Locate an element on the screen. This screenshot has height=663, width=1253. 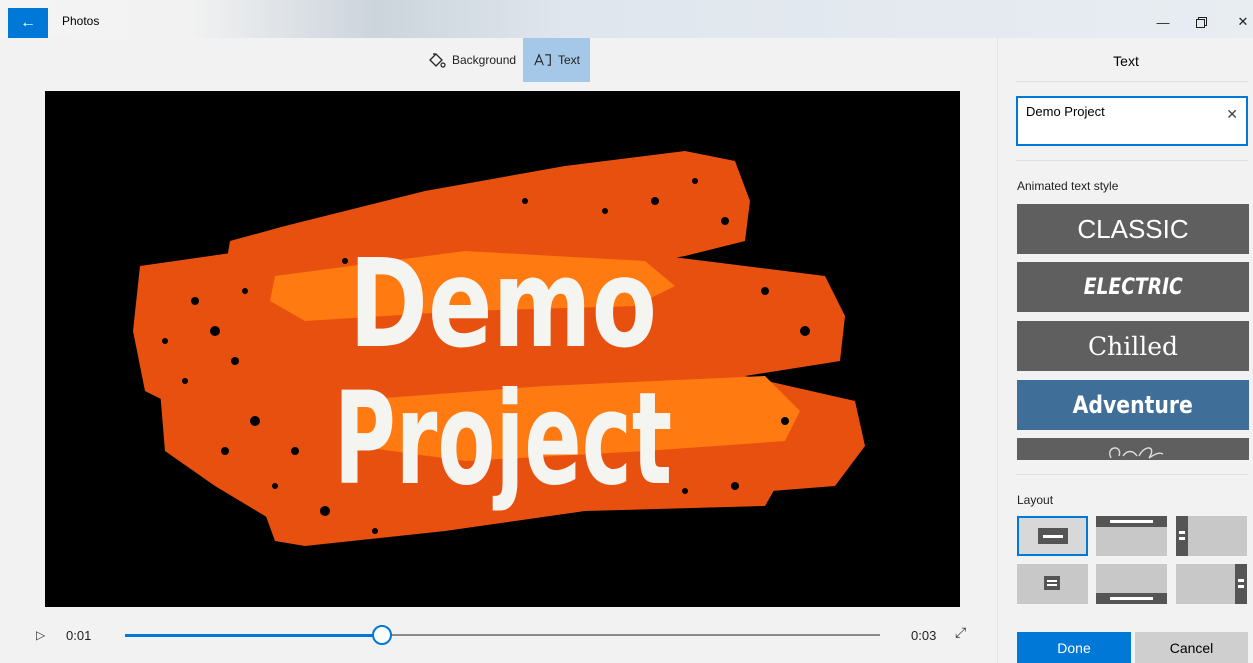
seek-track is located at coordinates (502, 635).